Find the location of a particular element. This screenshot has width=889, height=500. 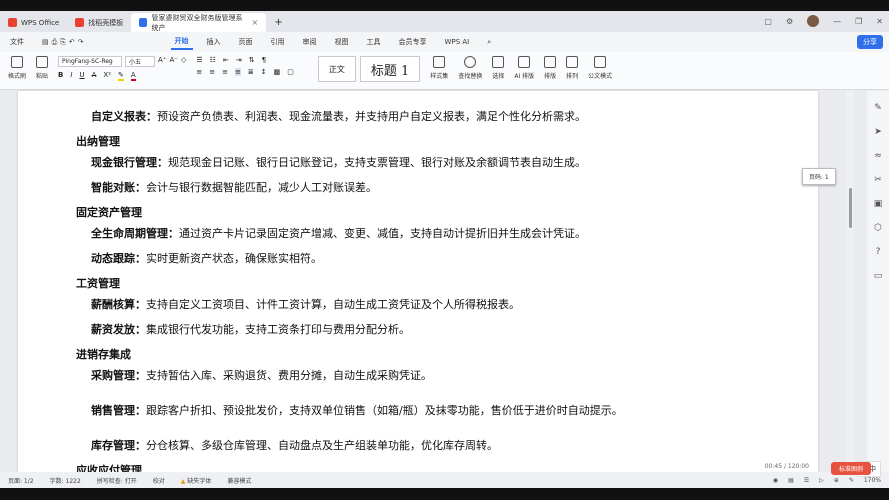

menu-reference: 引用 is located at coordinates (278, 42).